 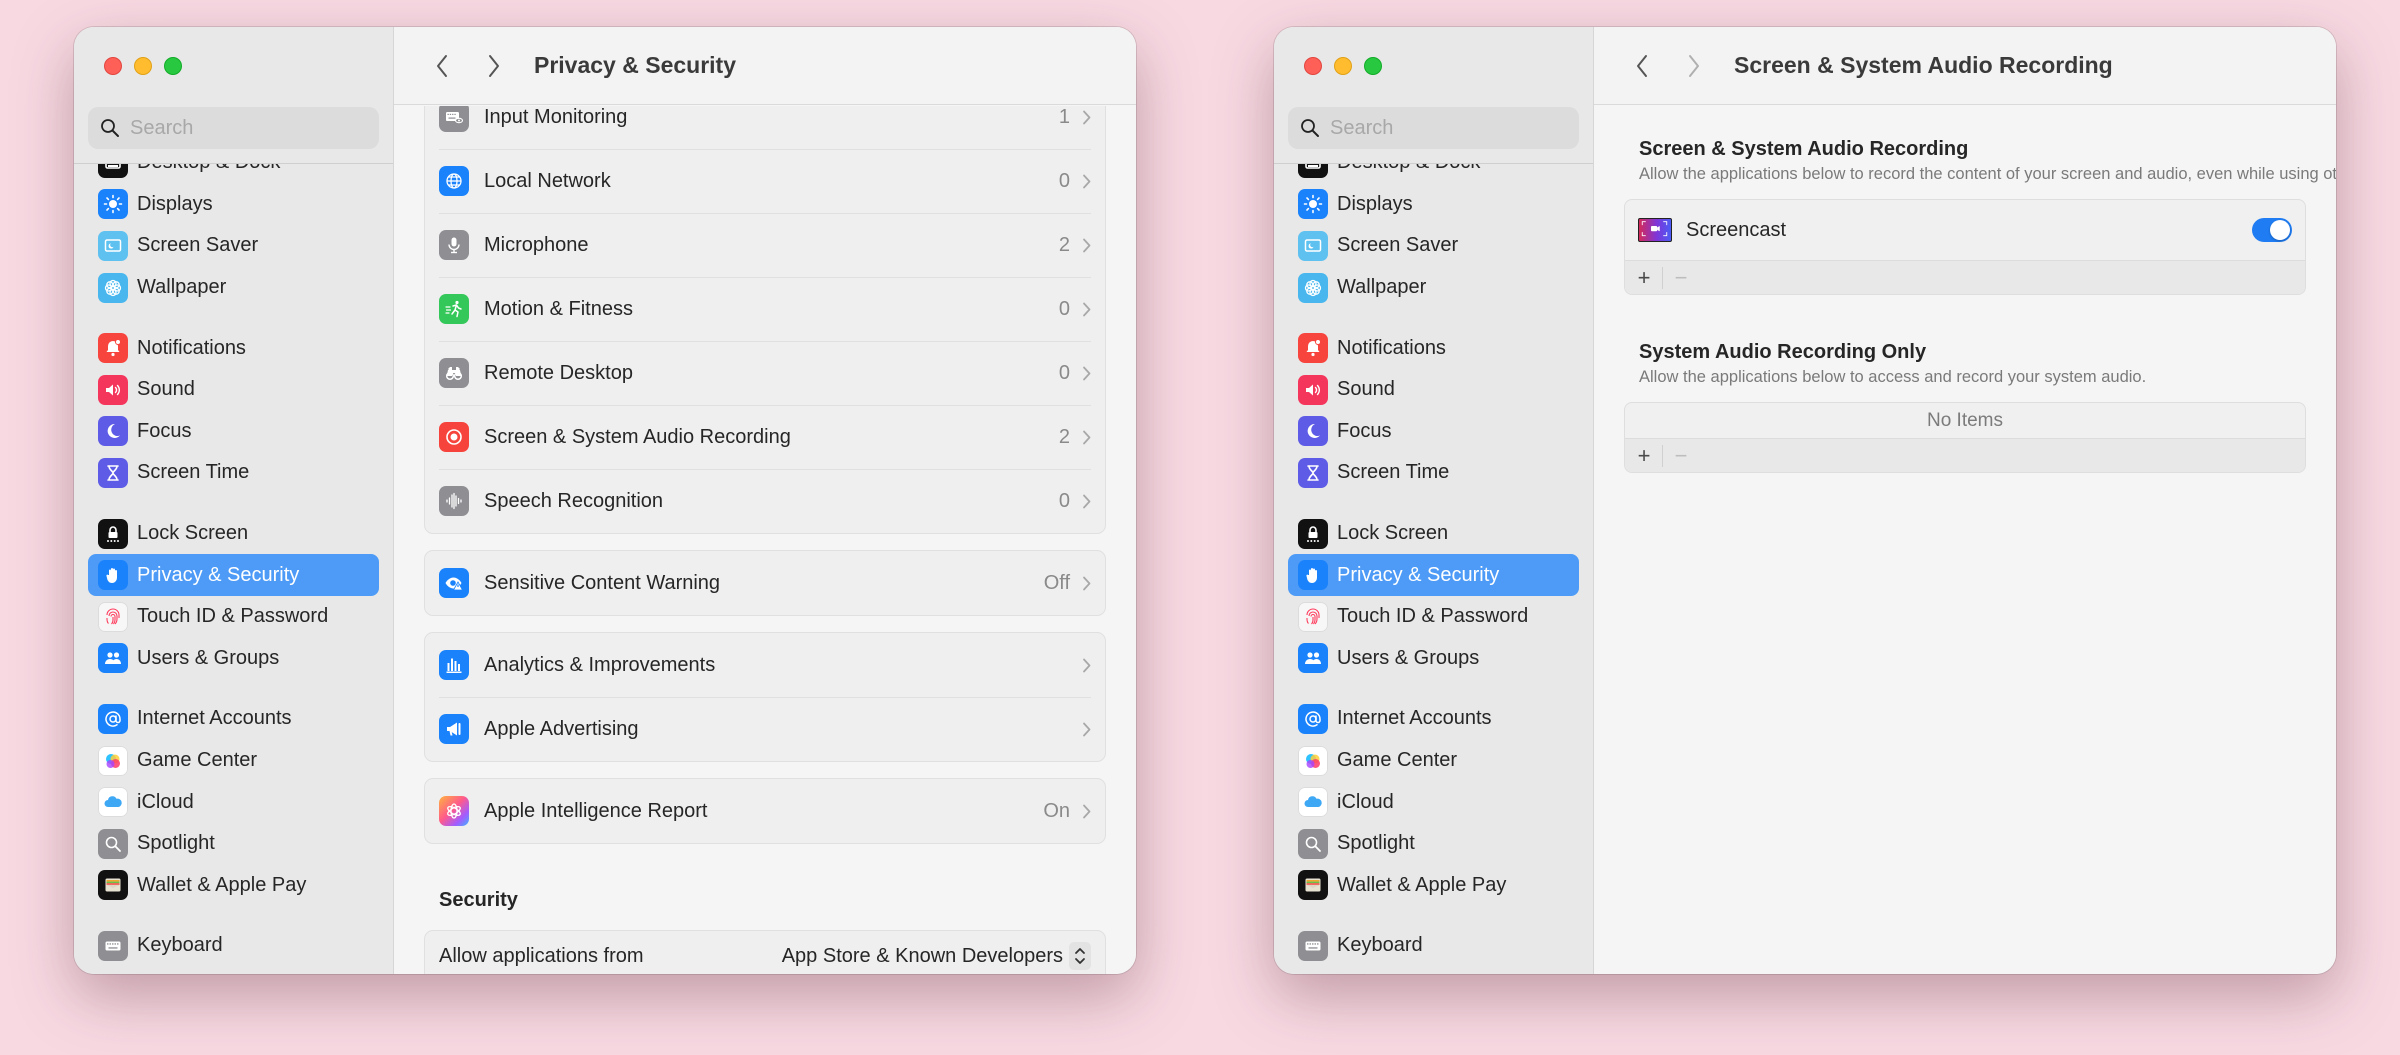 What do you see at coordinates (113, 204) in the screenshot?
I see `sun-icon` at bounding box center [113, 204].